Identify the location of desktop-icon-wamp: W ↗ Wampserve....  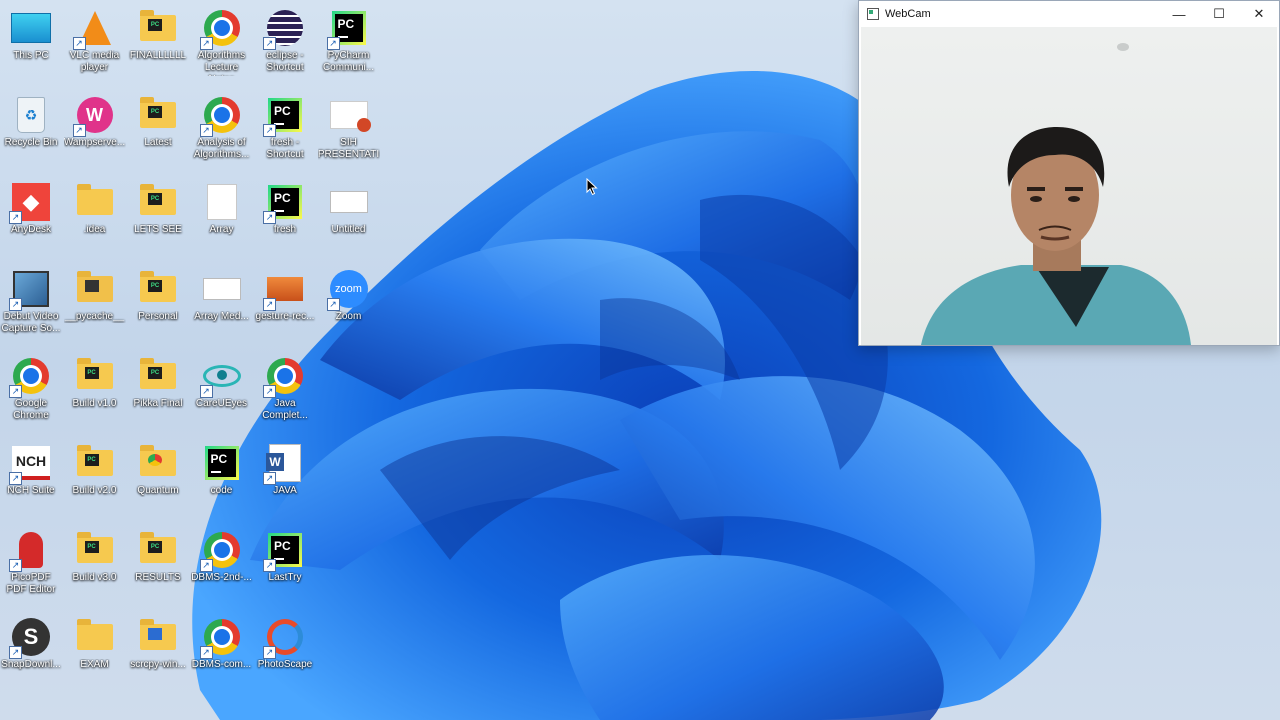
(95, 119).